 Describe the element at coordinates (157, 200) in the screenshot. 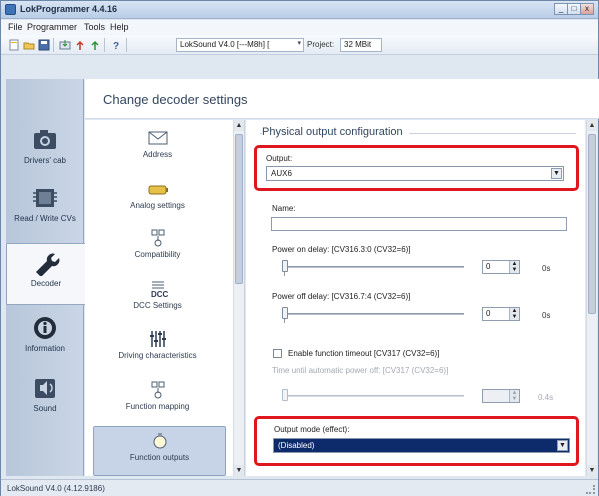

I see `category-analog-settings: Analog settings` at that location.